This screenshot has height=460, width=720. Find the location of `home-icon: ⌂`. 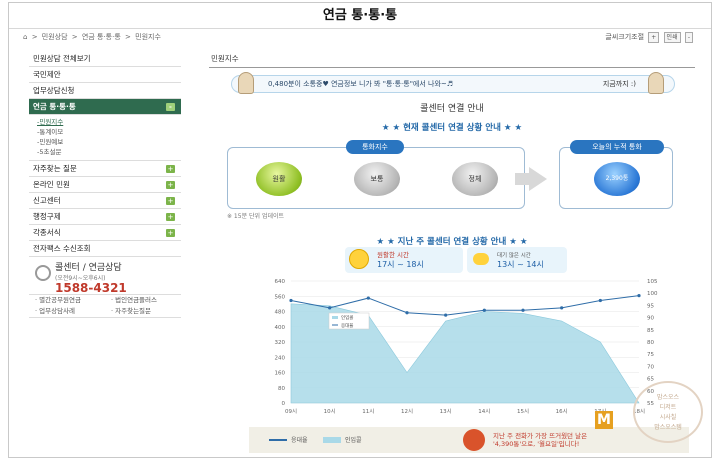

home-icon: ⌂ is located at coordinates (25, 37).